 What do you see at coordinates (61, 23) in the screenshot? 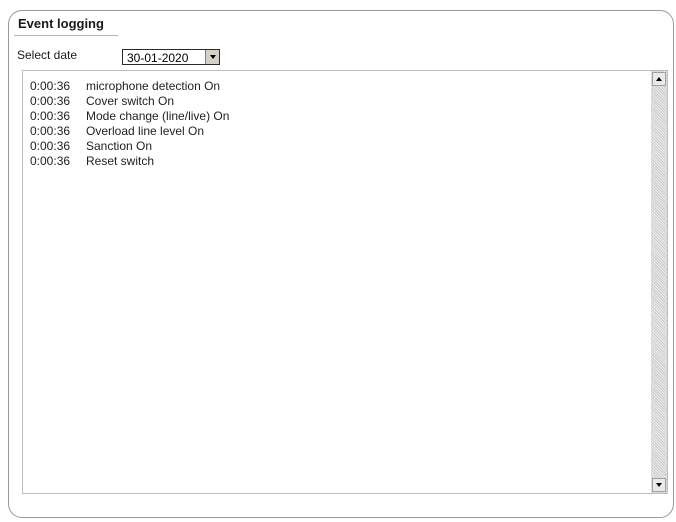
I see `panel-title: Event logging` at bounding box center [61, 23].